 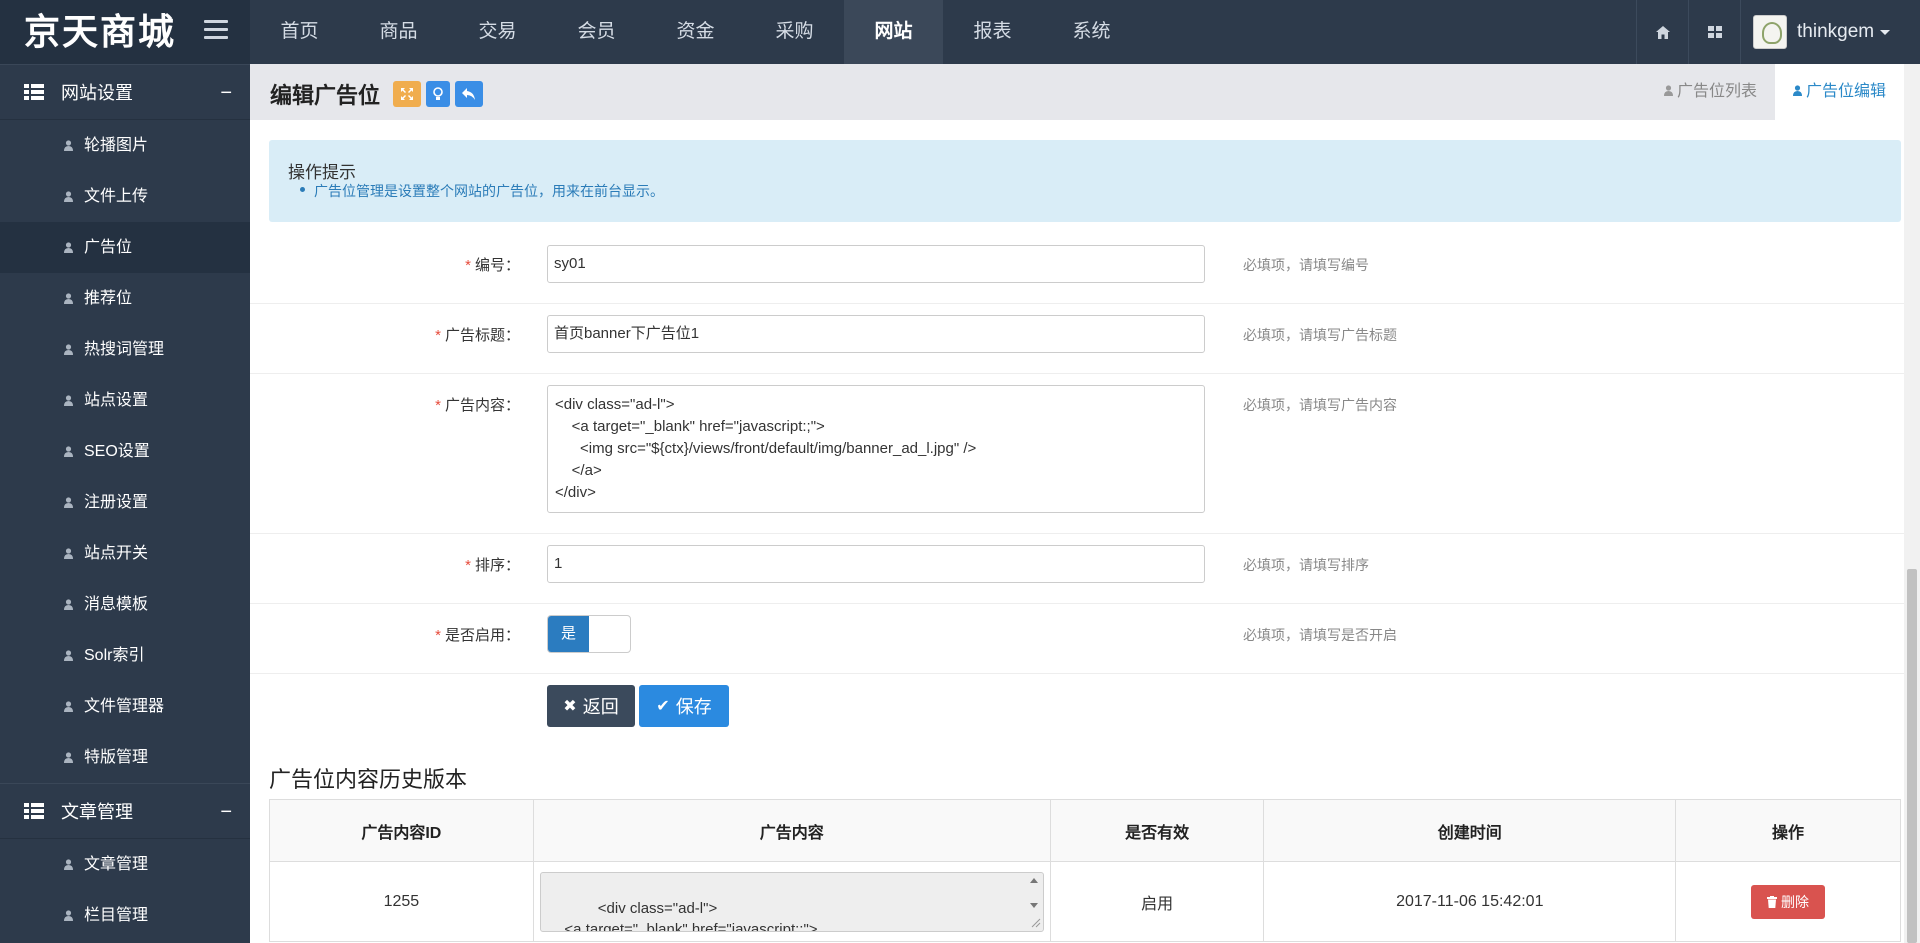 I want to click on trash-icon, so click(x=1772, y=901).